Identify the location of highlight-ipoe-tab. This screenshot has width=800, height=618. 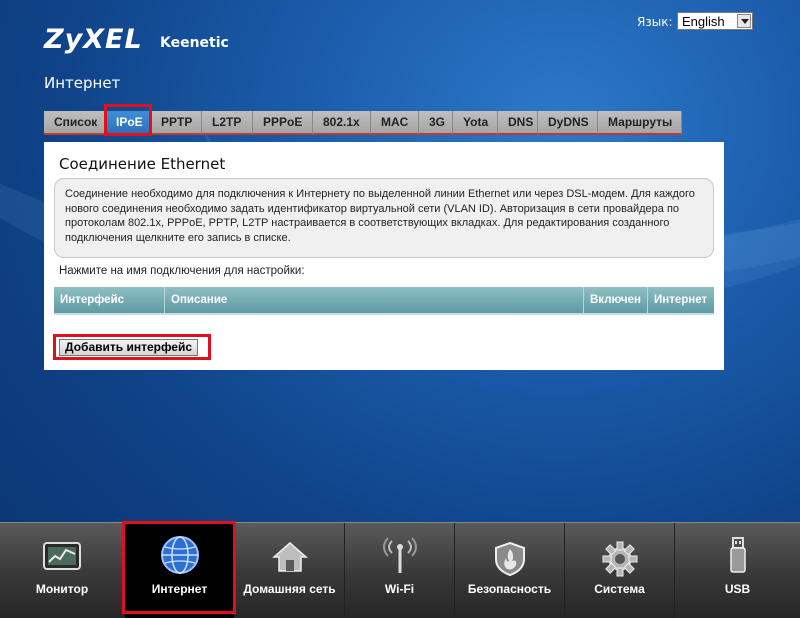
(128, 120).